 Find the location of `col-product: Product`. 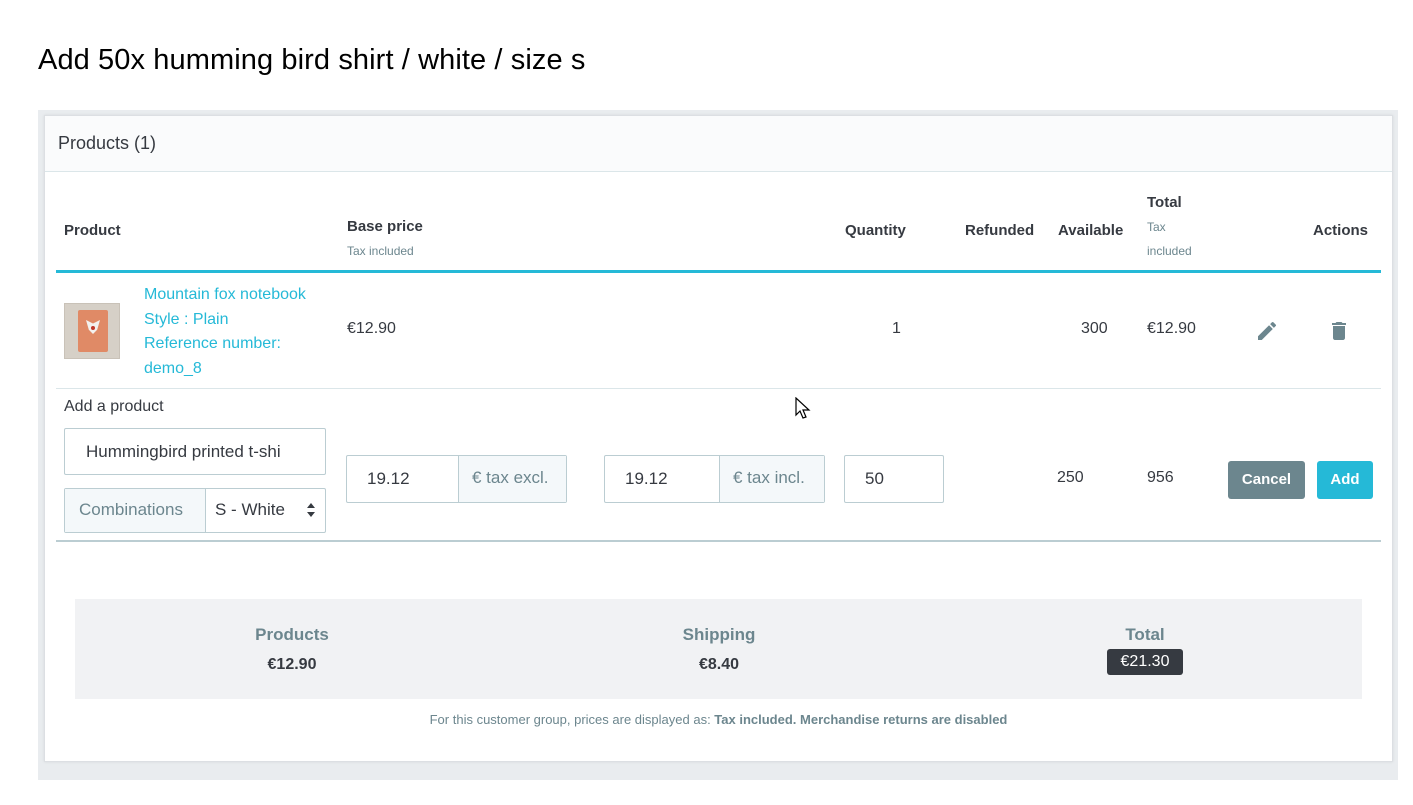

col-product: Product is located at coordinates (92, 230).